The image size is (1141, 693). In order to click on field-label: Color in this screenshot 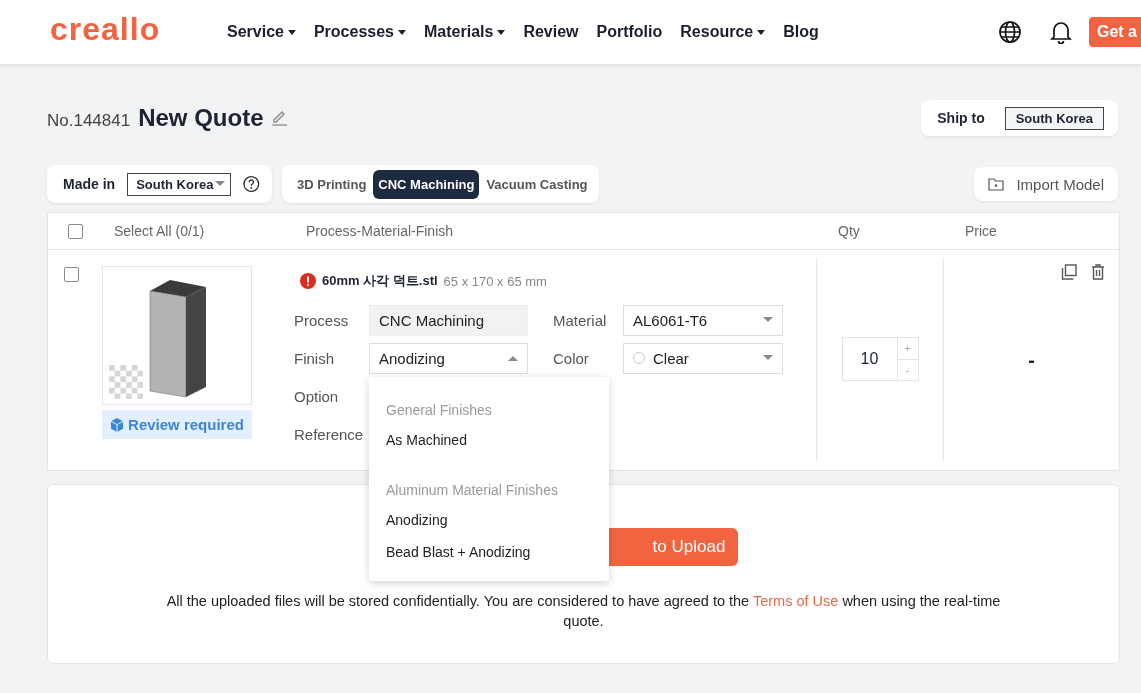, I will do `click(571, 358)`.